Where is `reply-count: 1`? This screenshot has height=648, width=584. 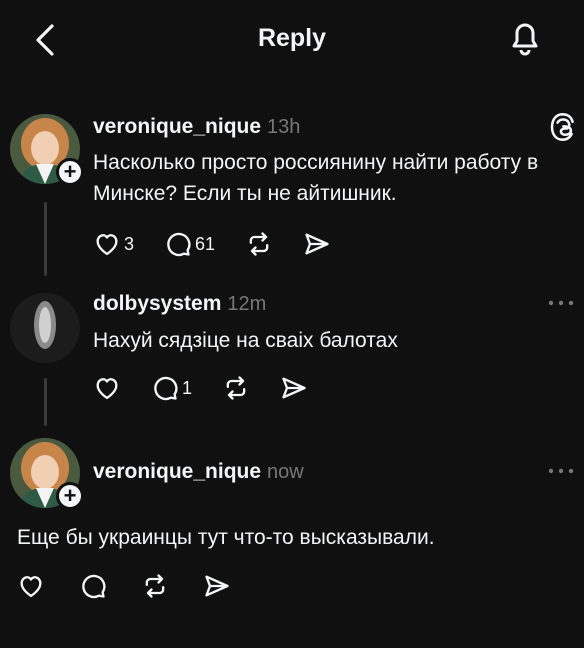 reply-count: 1 is located at coordinates (187, 387).